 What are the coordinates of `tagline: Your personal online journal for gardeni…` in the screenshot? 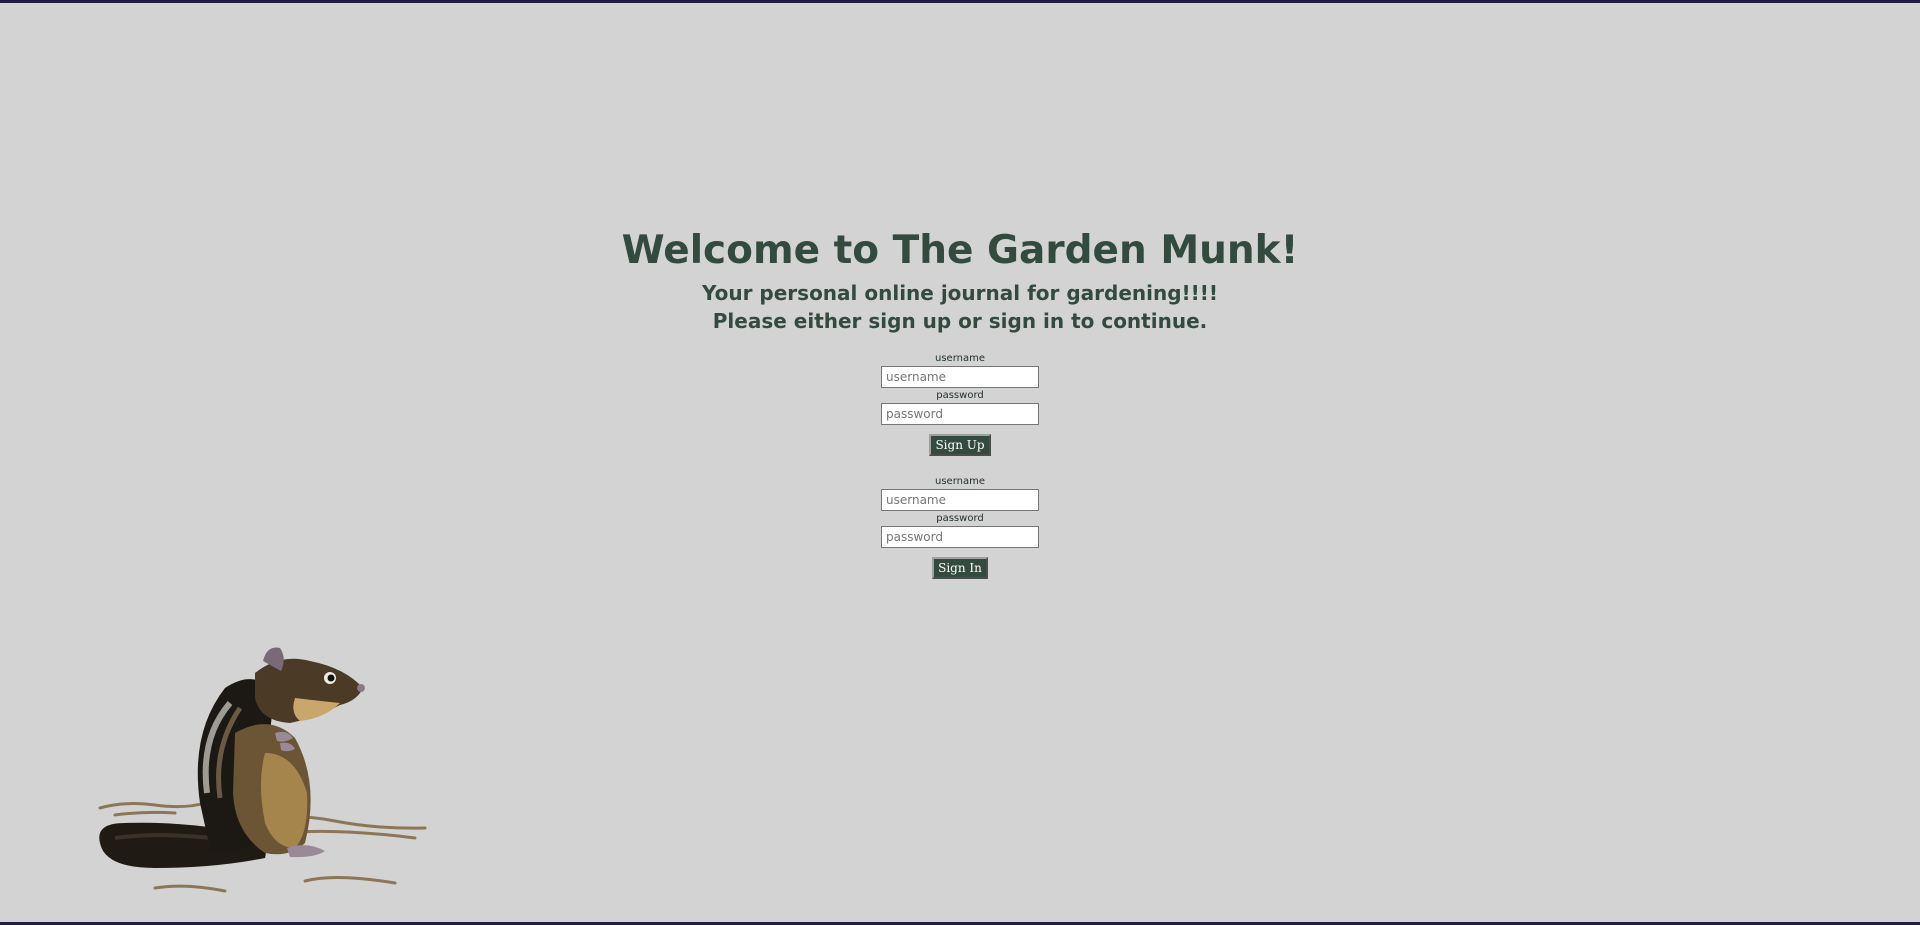 It's located at (960, 293).